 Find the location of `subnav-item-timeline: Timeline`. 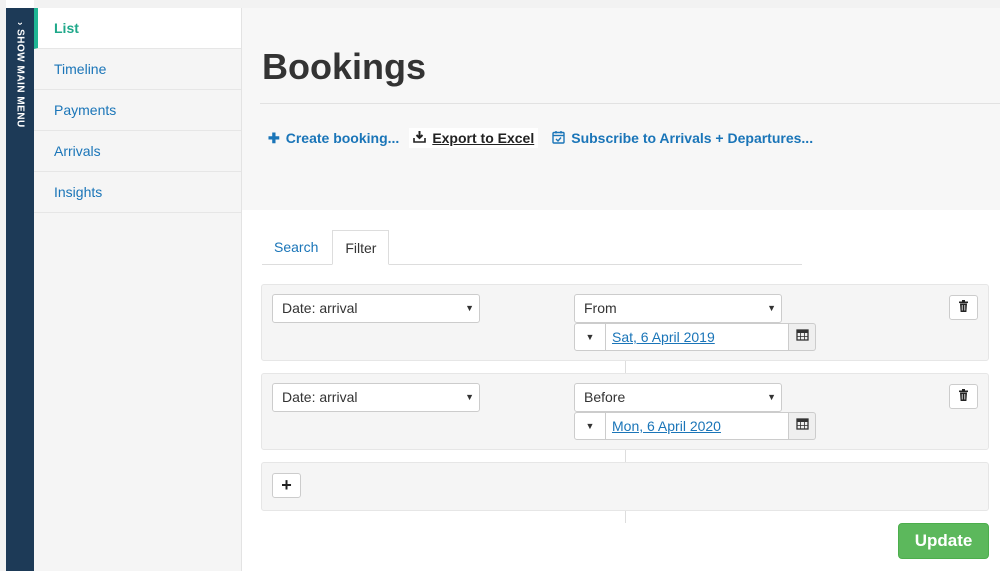

subnav-item-timeline: Timeline is located at coordinates (137, 69).